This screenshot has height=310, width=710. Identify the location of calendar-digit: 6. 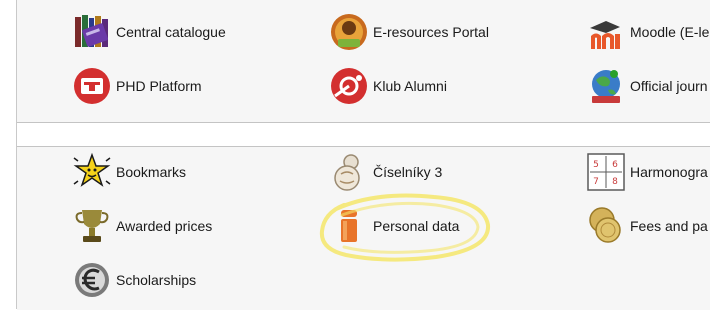
(615, 165).